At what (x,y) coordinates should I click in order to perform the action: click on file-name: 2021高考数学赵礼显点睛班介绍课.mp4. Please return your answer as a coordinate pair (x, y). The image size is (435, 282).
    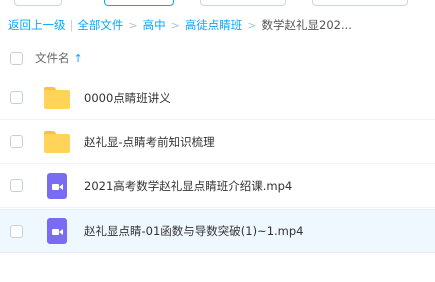
    Looking at the image, I should click on (188, 186).